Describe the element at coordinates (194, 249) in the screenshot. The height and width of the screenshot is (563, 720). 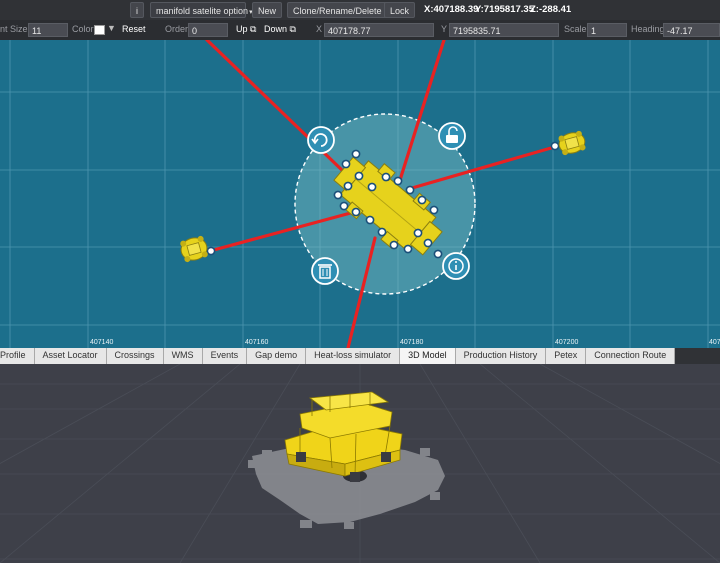
I see `satellite-well-left` at that location.